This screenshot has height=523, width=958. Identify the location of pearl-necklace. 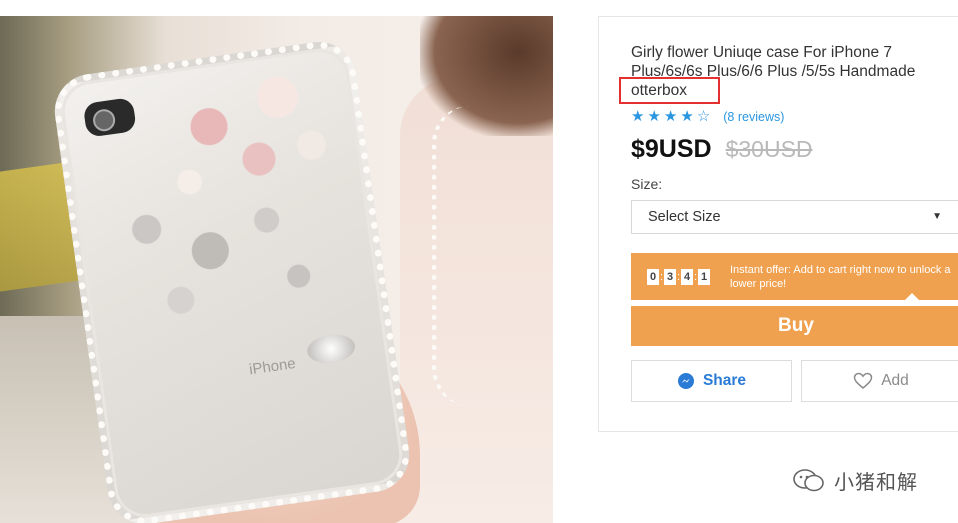
(469, 256).